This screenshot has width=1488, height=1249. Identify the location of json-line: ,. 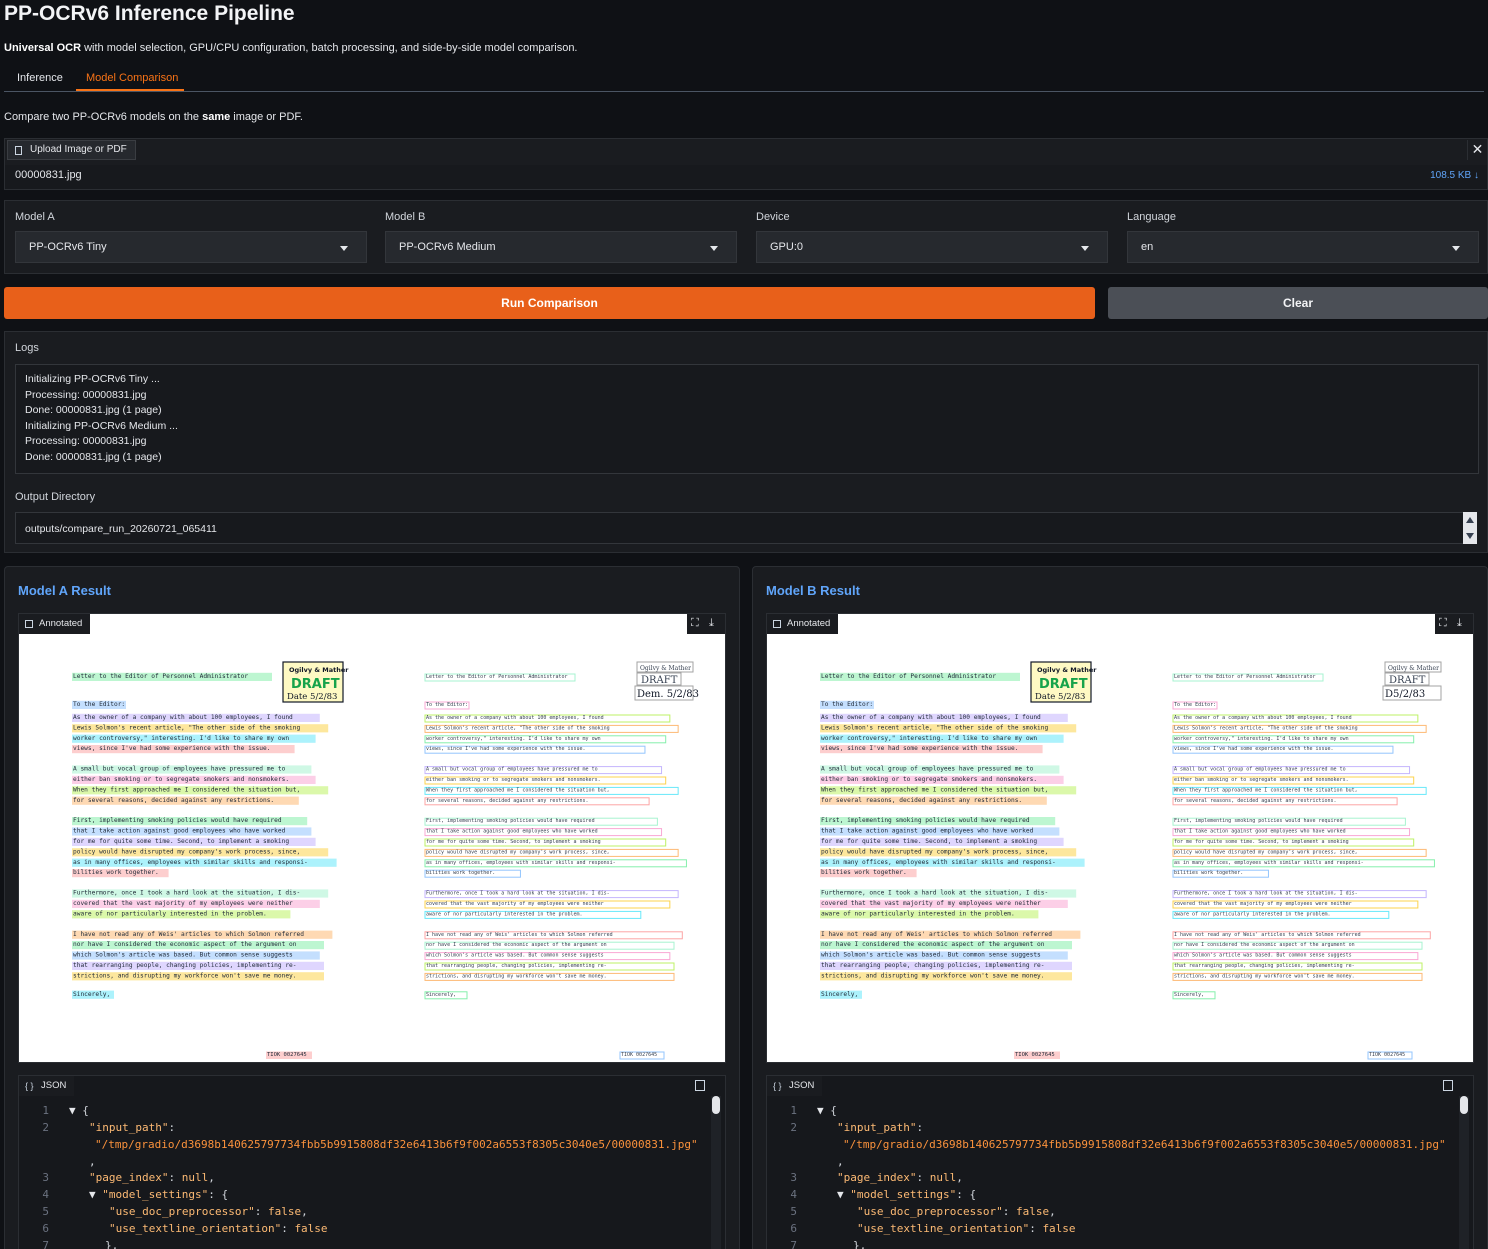
(92, 1161).